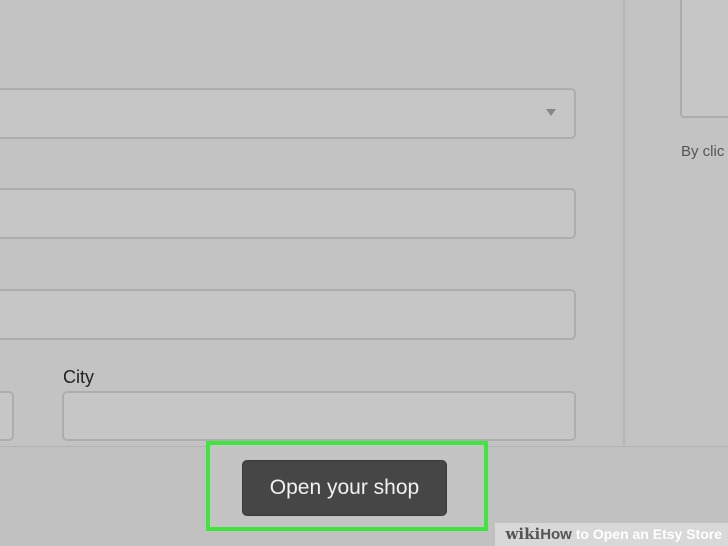 The image size is (728, 546). I want to click on open-your-shop-button: Open your shop, so click(344, 488).